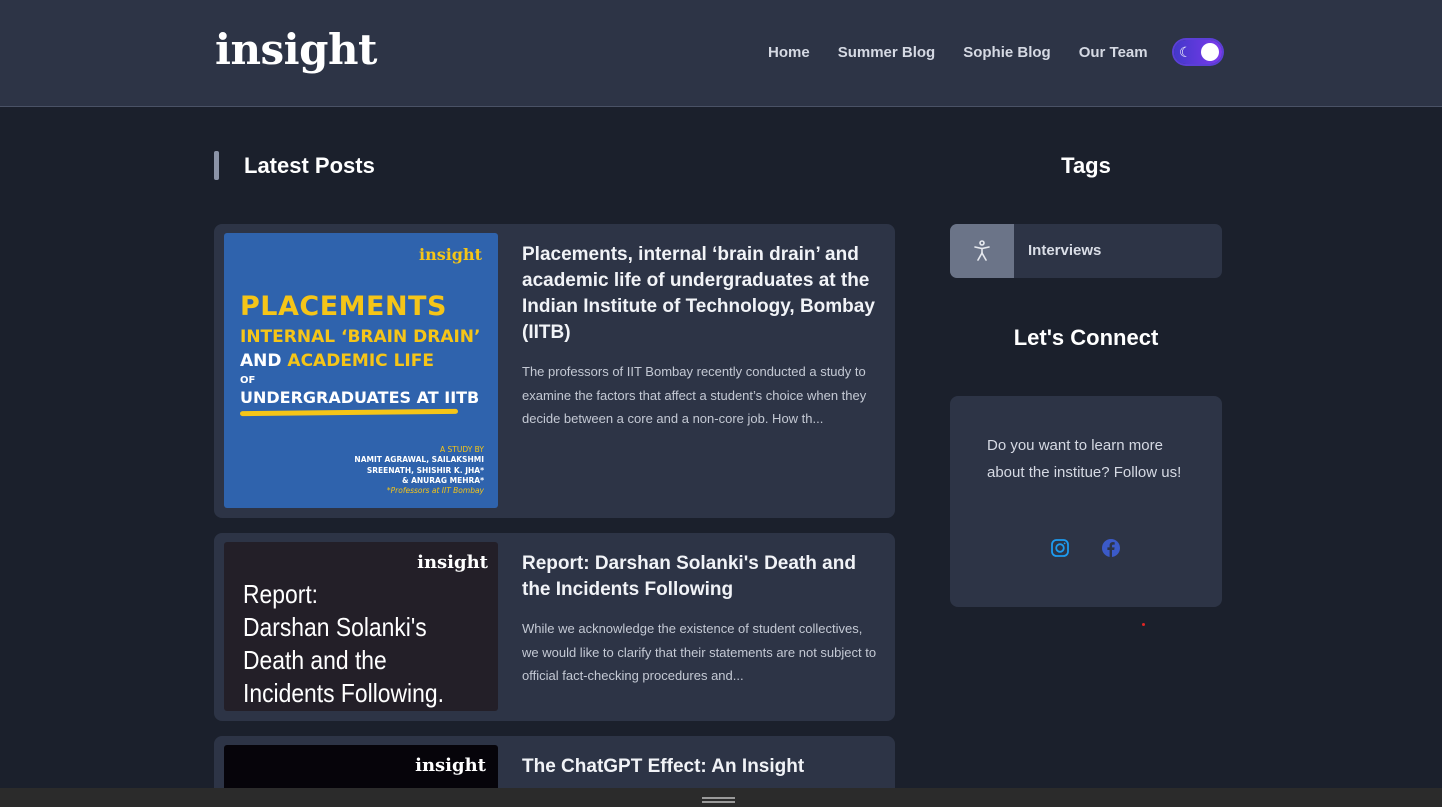 This screenshot has width=1442, height=807. What do you see at coordinates (216, 165) in the screenshot?
I see `section-accent-bar` at bounding box center [216, 165].